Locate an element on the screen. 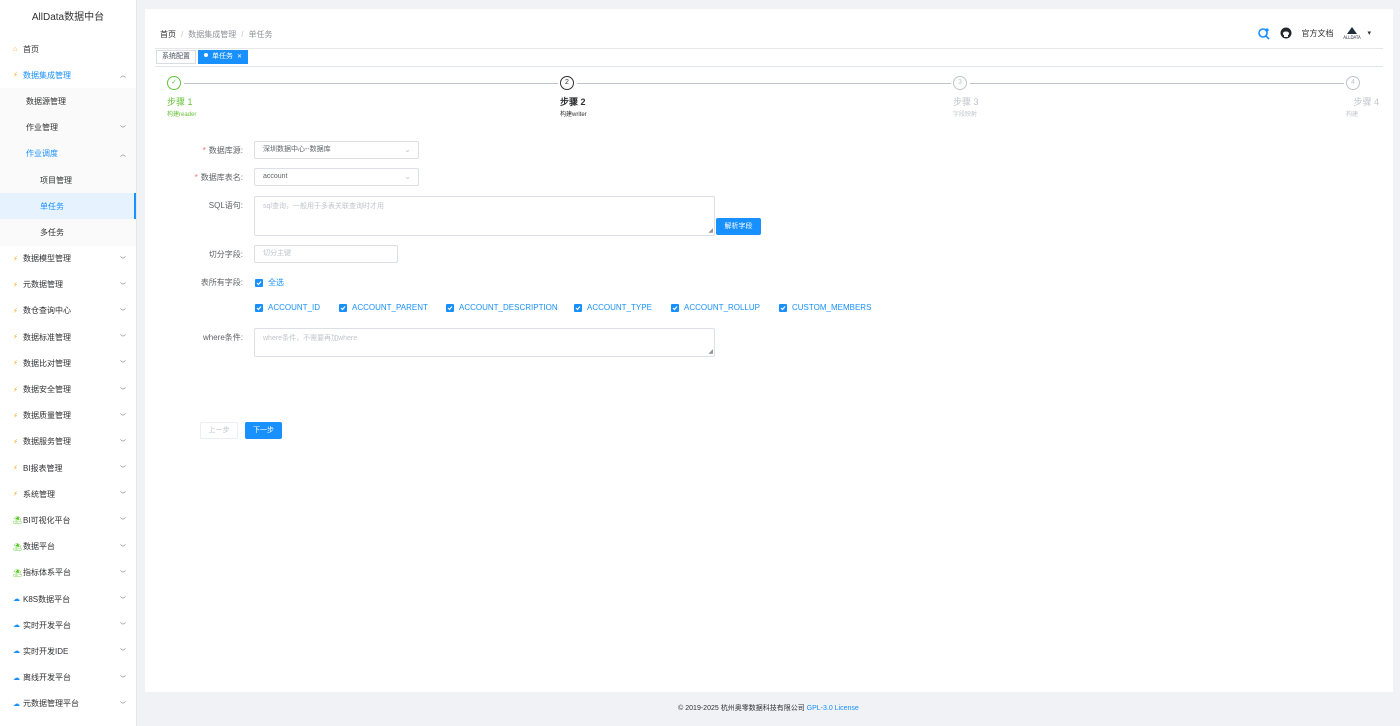  sidebar-item-label: 数据服务管理 is located at coordinates (47, 442).